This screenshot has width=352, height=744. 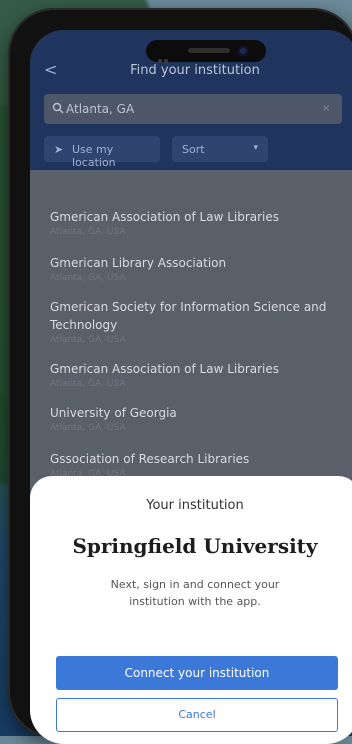 What do you see at coordinates (209, 50) in the screenshot?
I see `speaker-icon` at bounding box center [209, 50].